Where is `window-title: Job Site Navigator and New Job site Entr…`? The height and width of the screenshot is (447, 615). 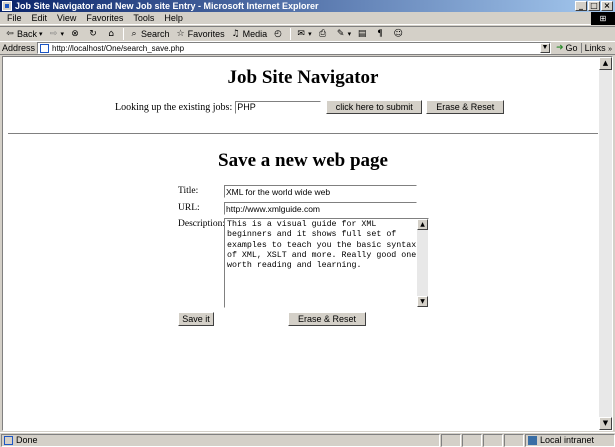 window-title: Job Site Navigator and New Job site Entr… is located at coordinates (167, 6).